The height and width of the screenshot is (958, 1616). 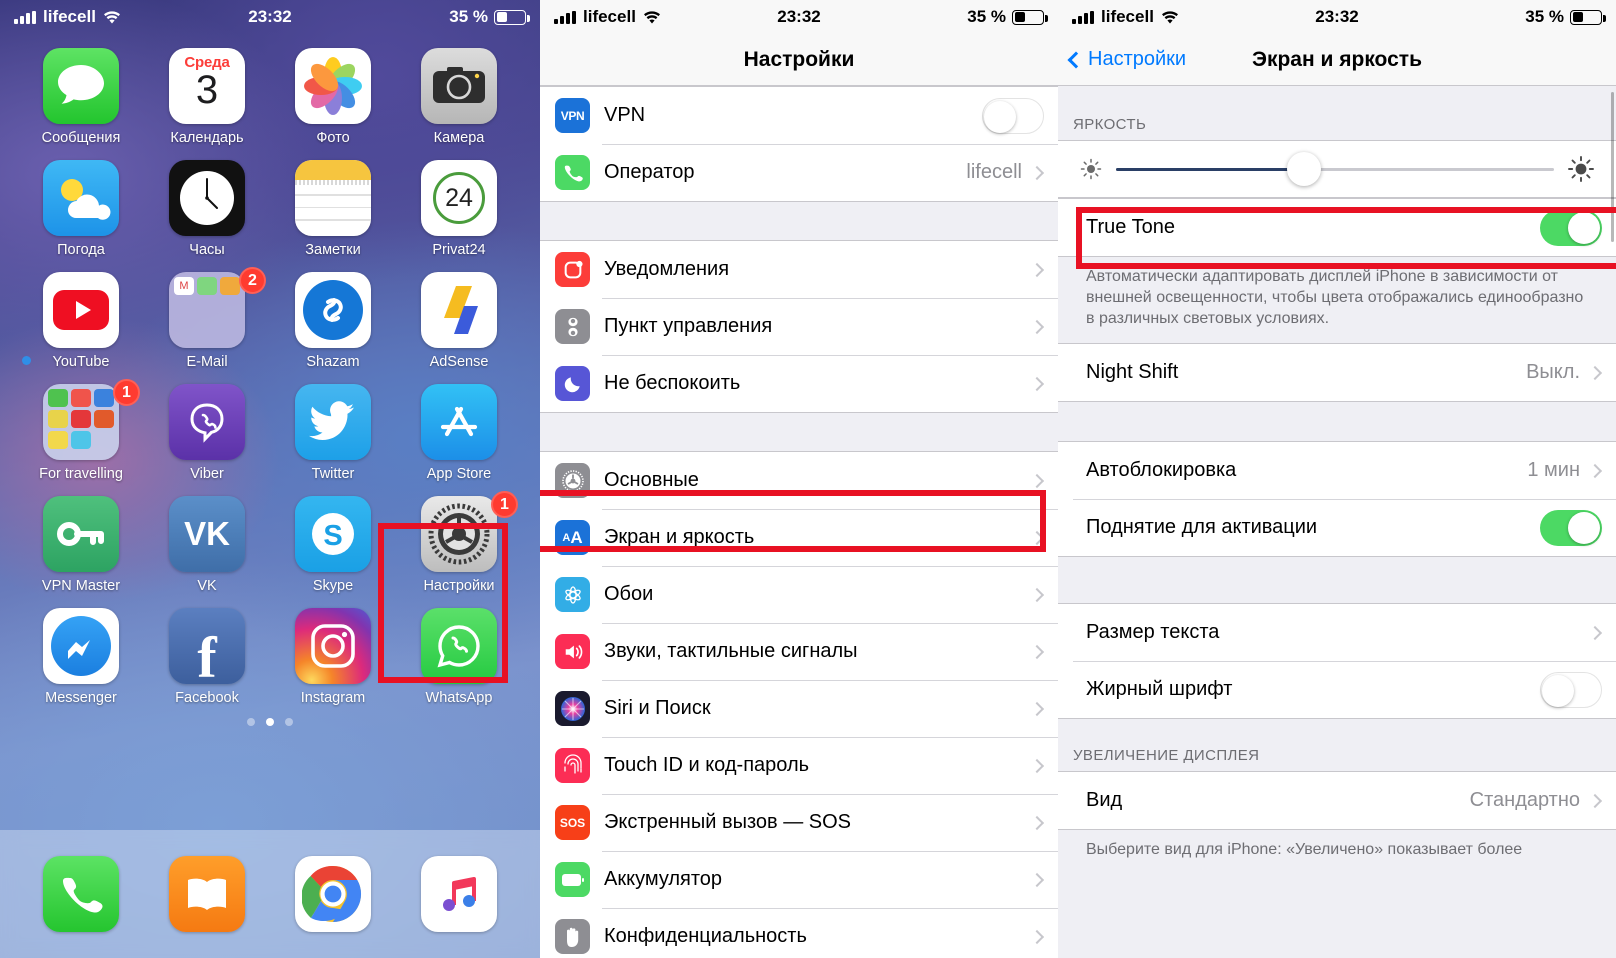 What do you see at coordinates (333, 198) in the screenshot?
I see `notes-icon` at bounding box center [333, 198].